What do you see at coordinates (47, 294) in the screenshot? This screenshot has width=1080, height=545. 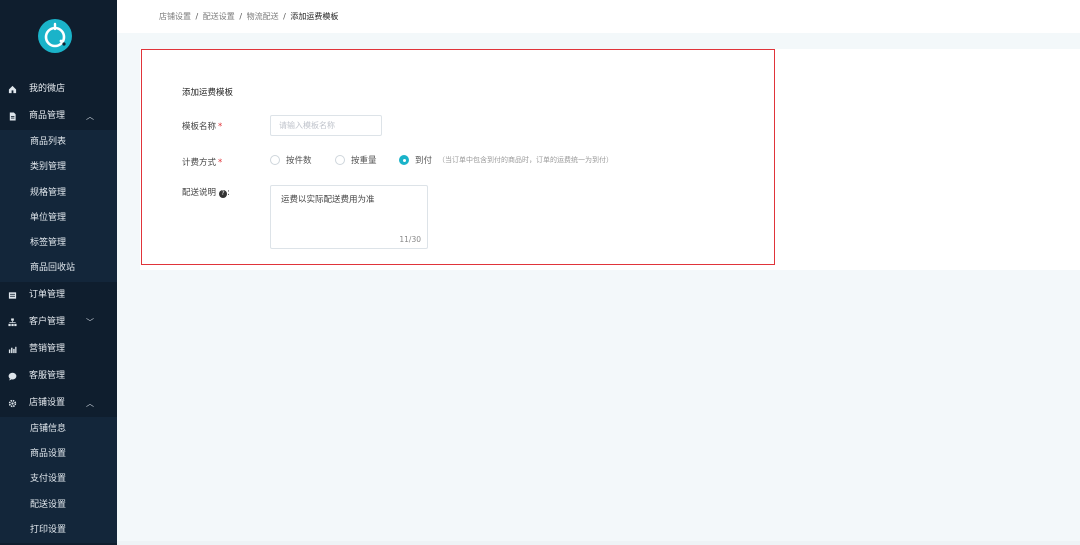 I see `sidebar-item-label: 订单管理` at bounding box center [47, 294].